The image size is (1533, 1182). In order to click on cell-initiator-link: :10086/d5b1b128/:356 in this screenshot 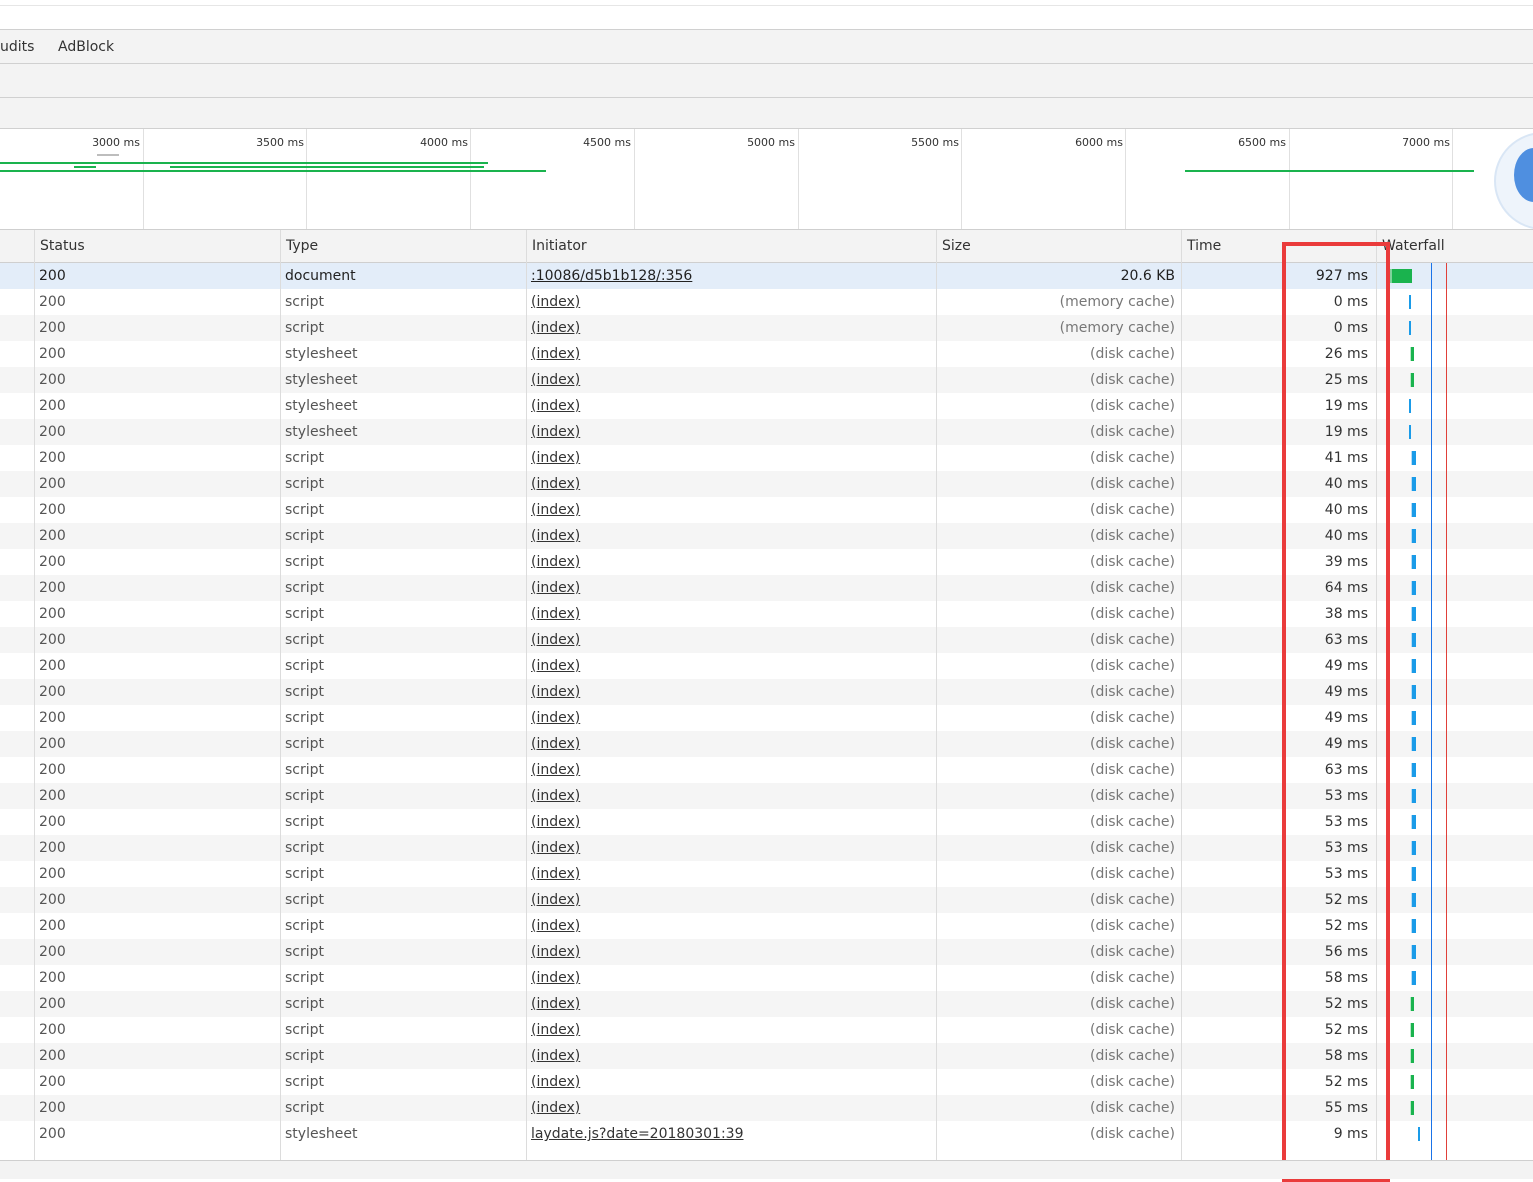, I will do `click(731, 276)`.